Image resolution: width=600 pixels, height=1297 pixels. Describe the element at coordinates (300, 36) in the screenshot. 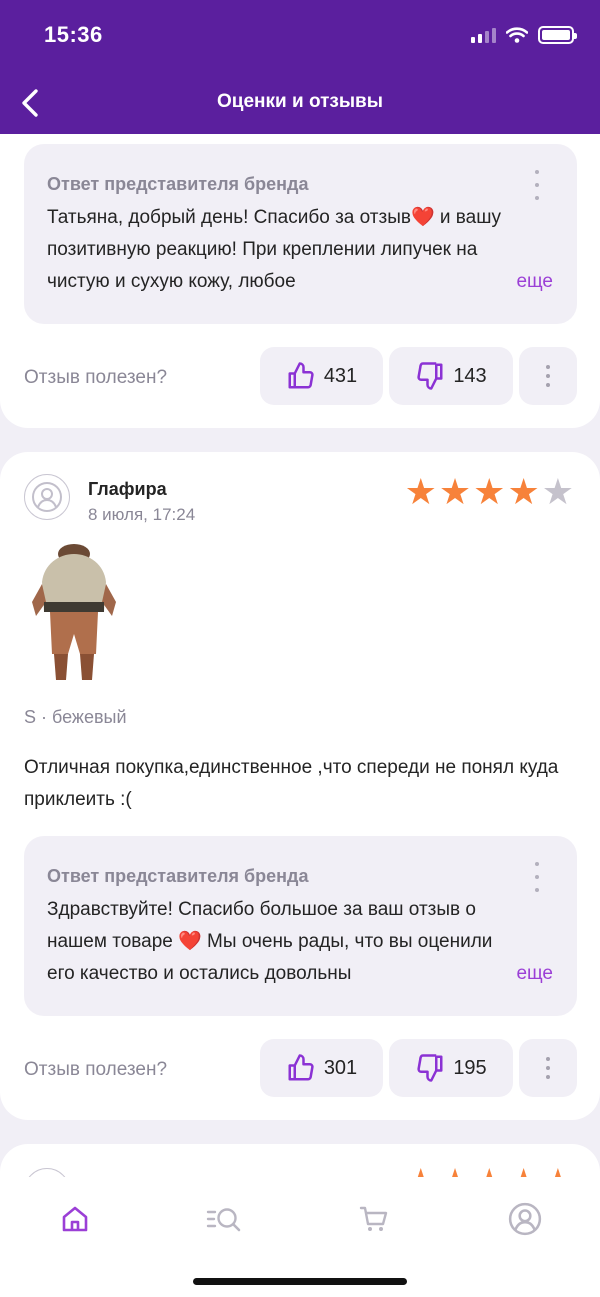

I see `status-bar: 15:36` at that location.